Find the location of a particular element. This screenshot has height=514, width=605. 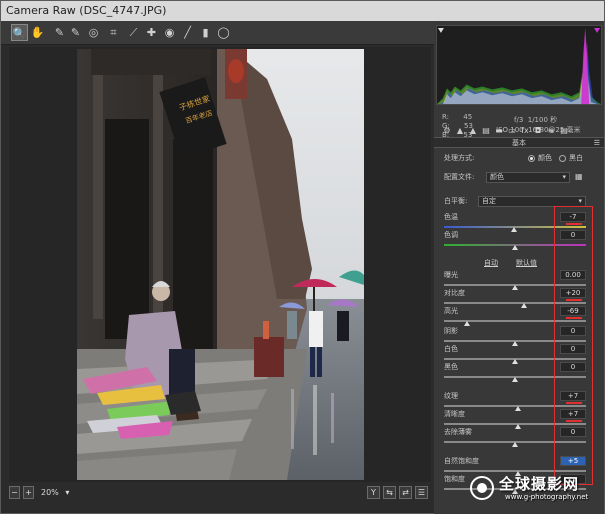

dehaze-label: 去除薄雾 is located at coordinates (458, 432).